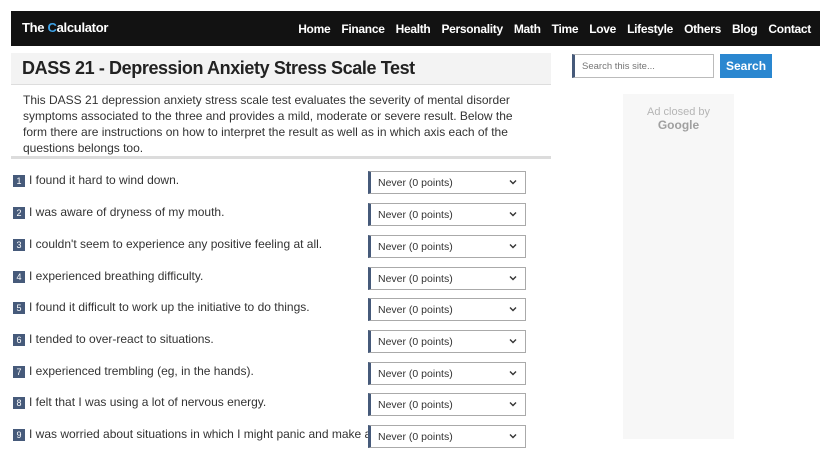  What do you see at coordinates (52, 27) in the screenshot?
I see `logo-accent-letter: C` at bounding box center [52, 27].